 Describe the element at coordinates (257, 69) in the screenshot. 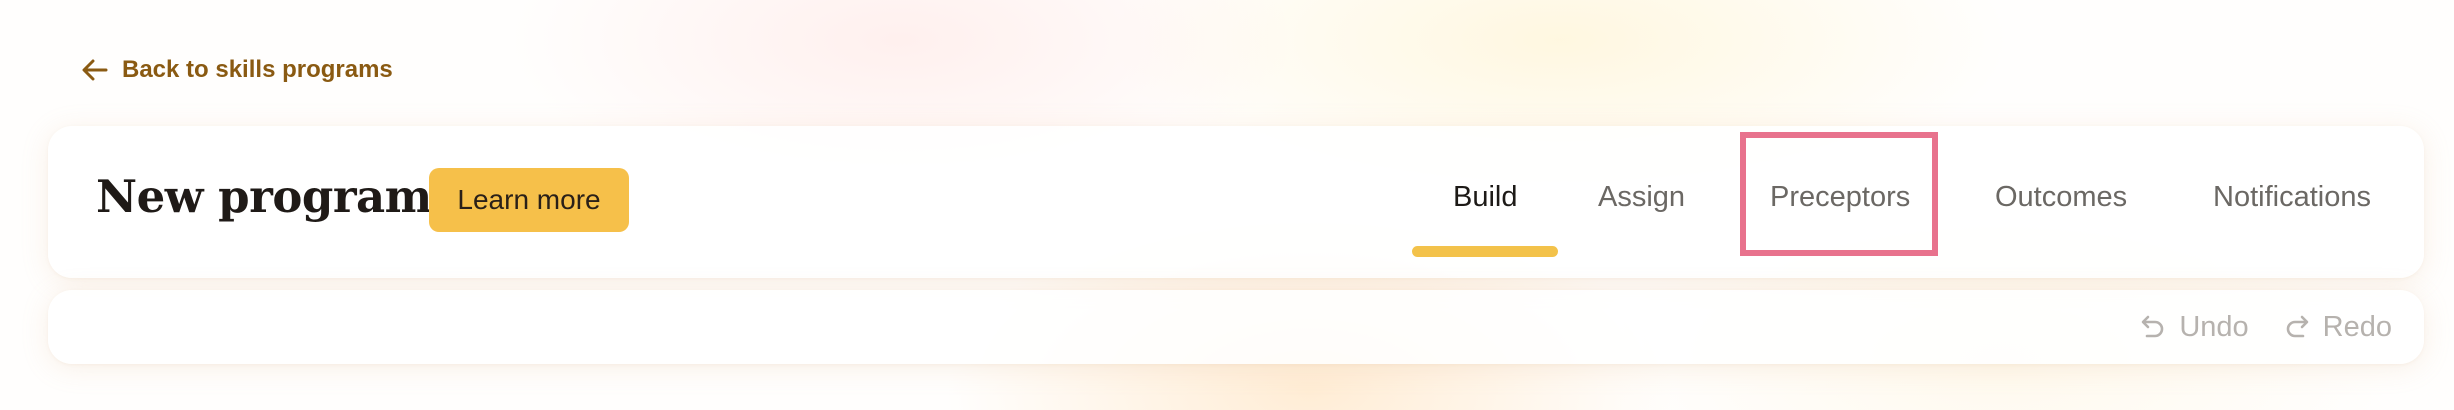

I see `back-link-label: Back to skills programs` at that location.